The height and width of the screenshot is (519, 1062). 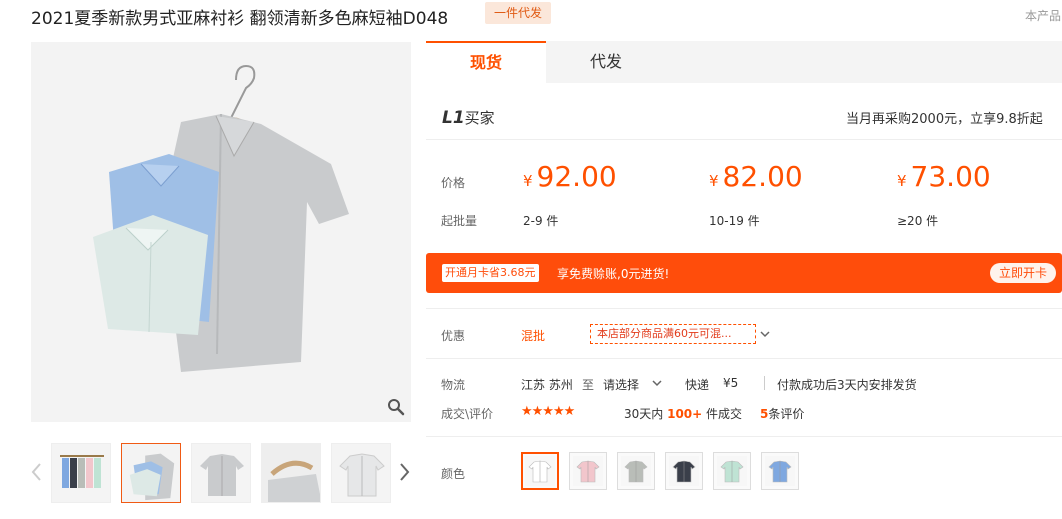 I want to click on thumb-stack, so click(x=151, y=473).